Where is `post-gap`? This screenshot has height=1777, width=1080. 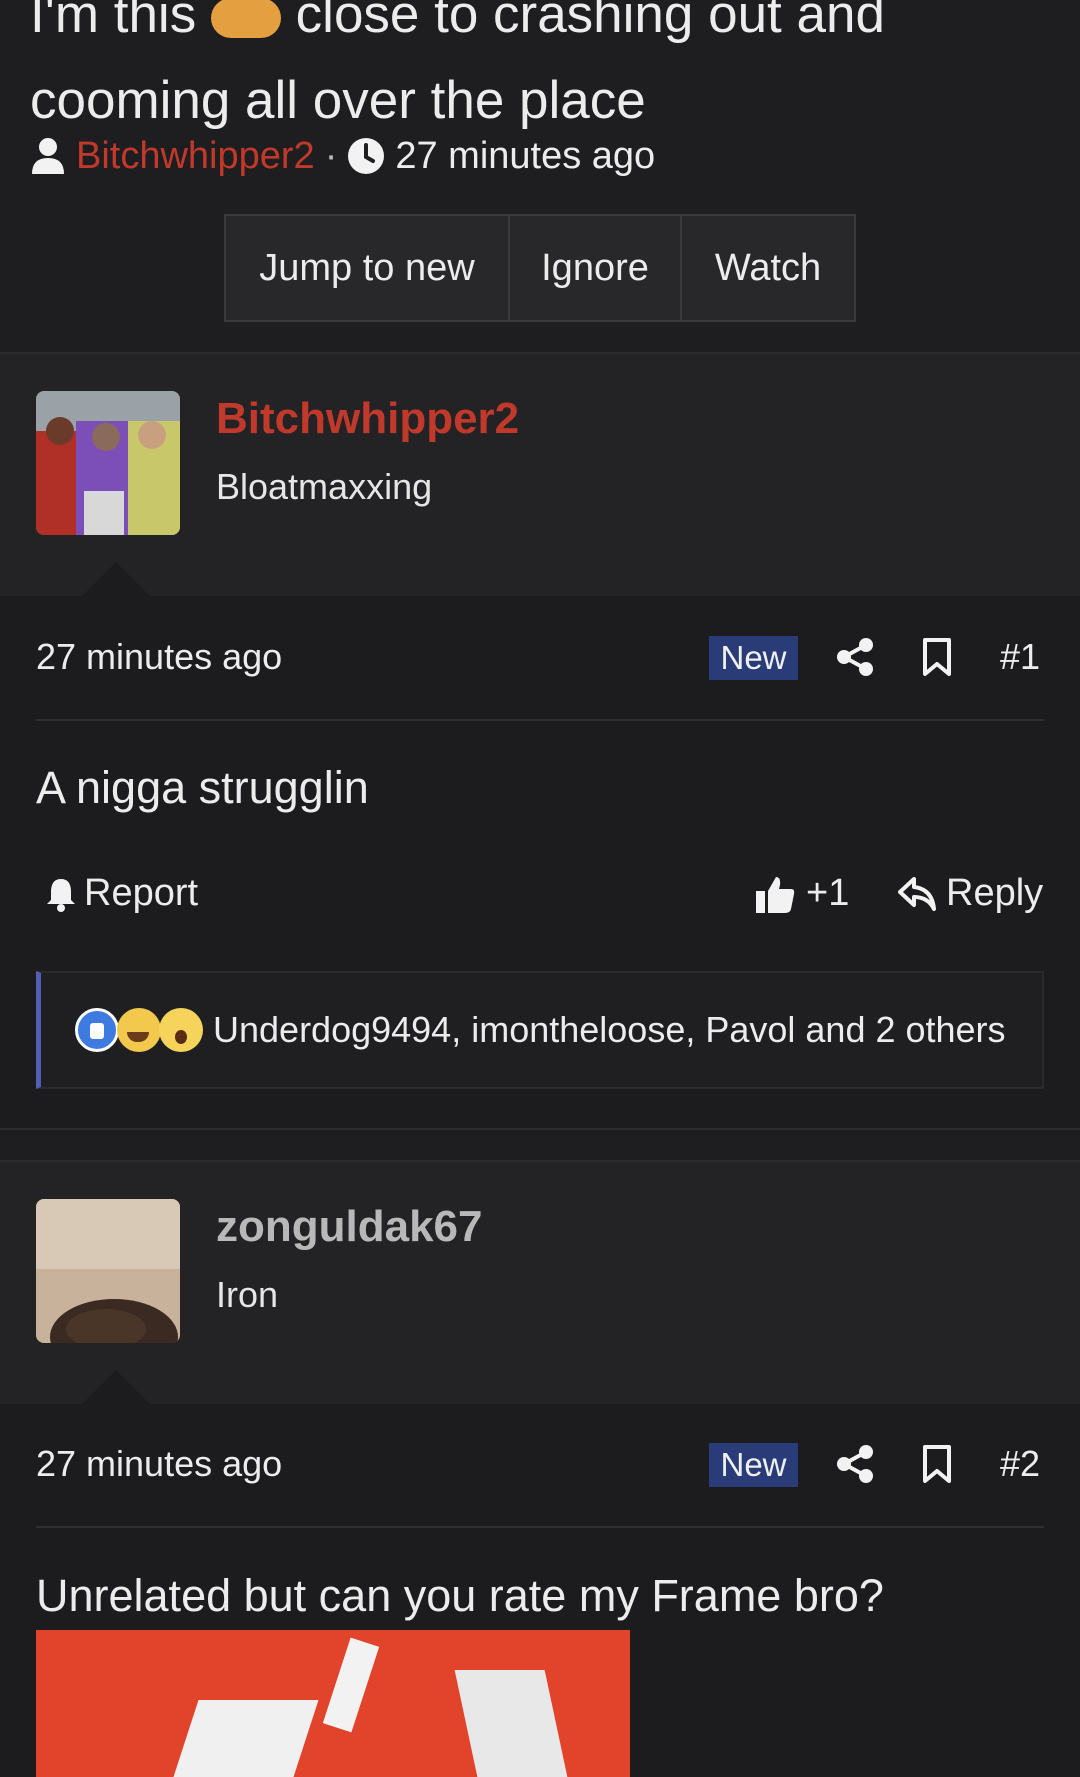 post-gap is located at coordinates (540, 1145).